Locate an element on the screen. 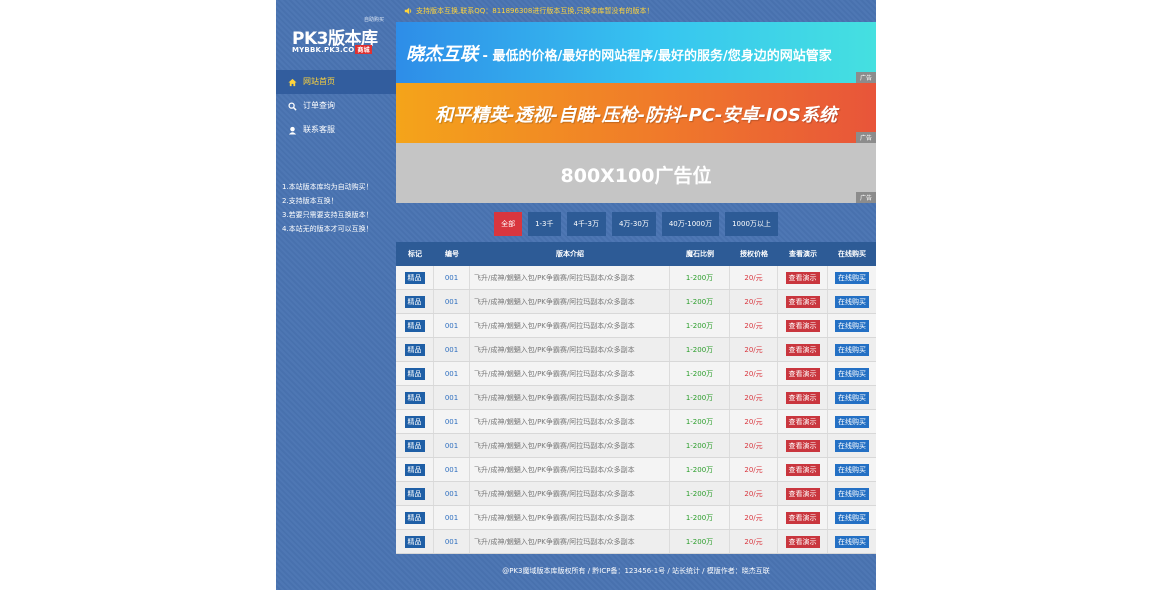 This screenshot has height=590, width=1152. ad-label: 广告 is located at coordinates (865, 137).